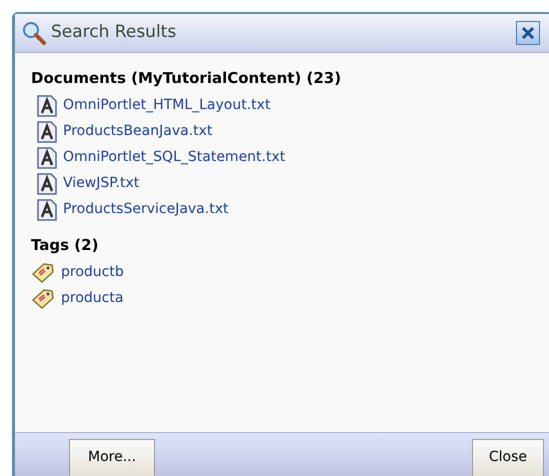 The width and height of the screenshot is (549, 476). I want to click on tag-link: producta, so click(92, 298).